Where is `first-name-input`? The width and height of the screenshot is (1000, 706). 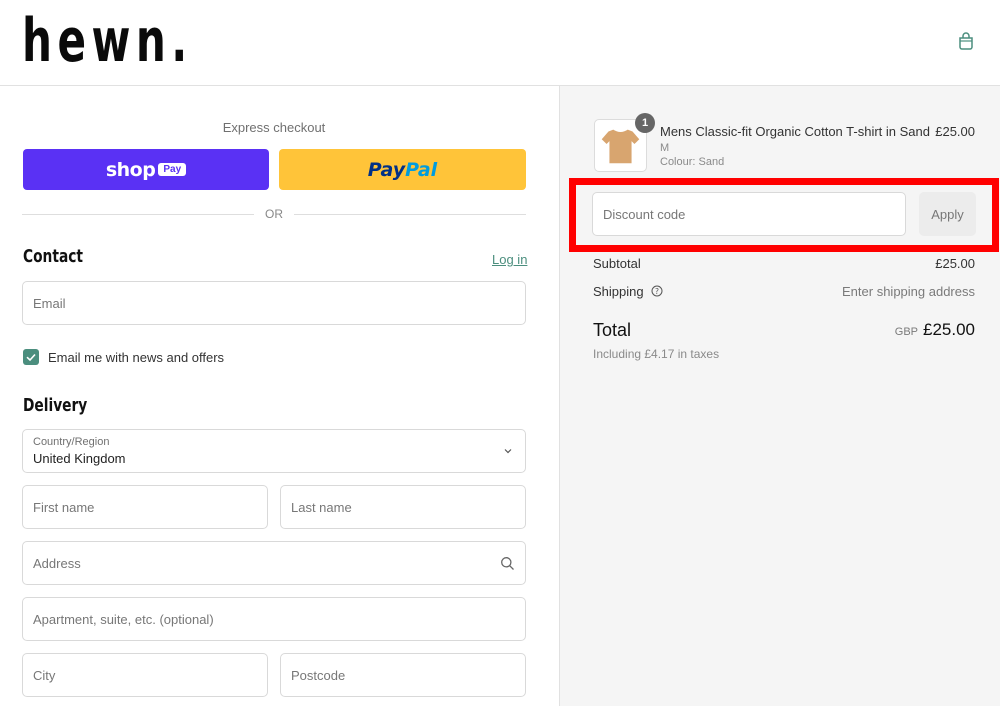 first-name-input is located at coordinates (145, 507).